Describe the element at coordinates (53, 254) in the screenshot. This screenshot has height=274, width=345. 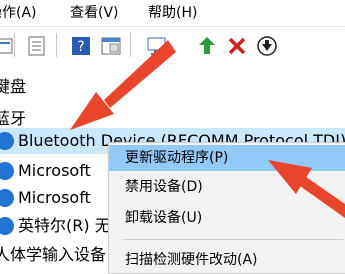
I see `tree-category-label: 人体学输入设备` at that location.